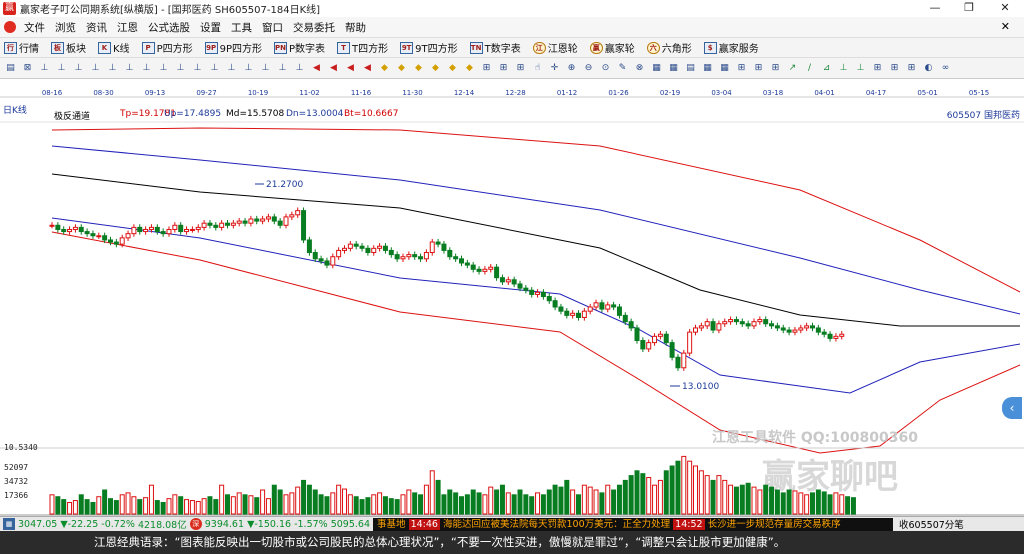  What do you see at coordinates (469, 68) in the screenshot?
I see `tool-icon-27: ◆` at bounding box center [469, 68].